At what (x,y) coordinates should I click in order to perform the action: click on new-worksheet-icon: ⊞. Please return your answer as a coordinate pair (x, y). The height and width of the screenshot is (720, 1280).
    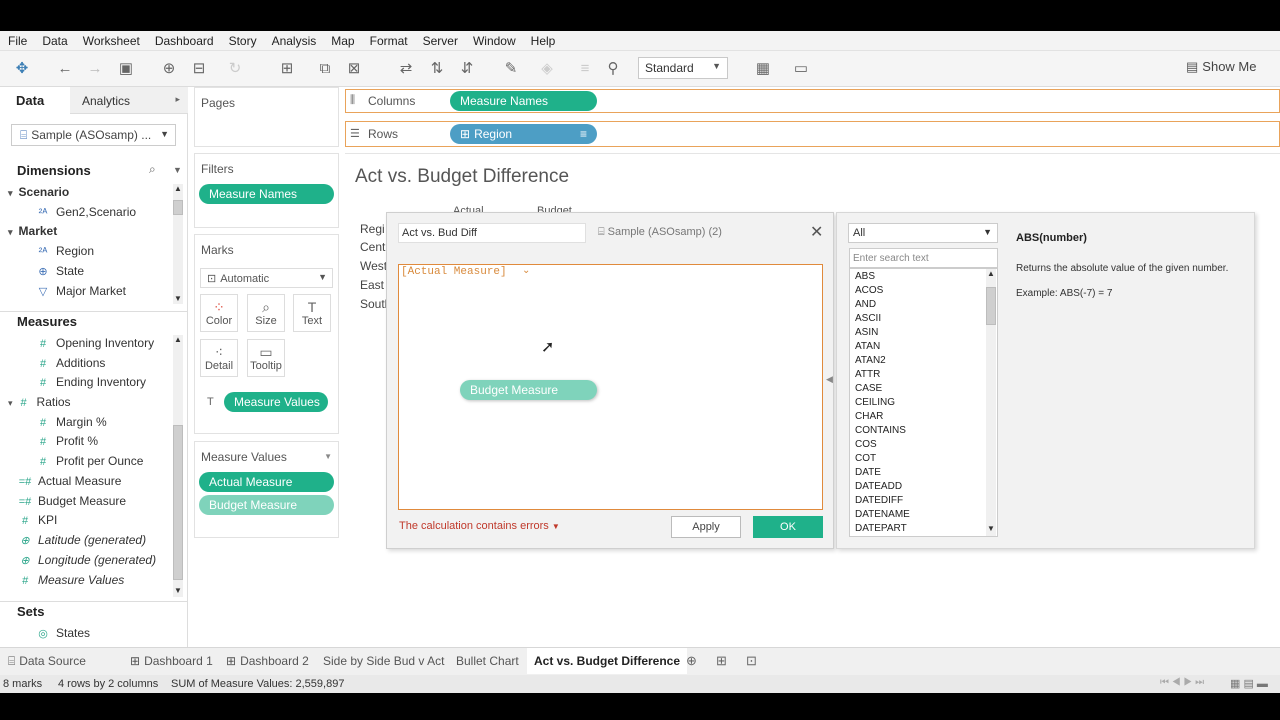
    Looking at the image, I should click on (287, 69).